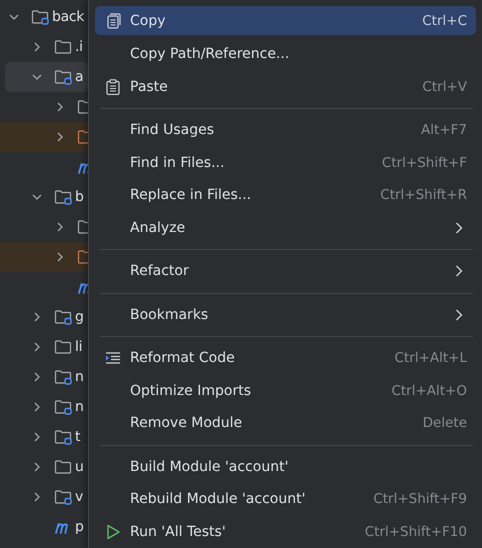  Describe the element at coordinates (285, 390) in the screenshot. I see `menu-item: Optimize Imports Ctrl+Alt+O` at that location.